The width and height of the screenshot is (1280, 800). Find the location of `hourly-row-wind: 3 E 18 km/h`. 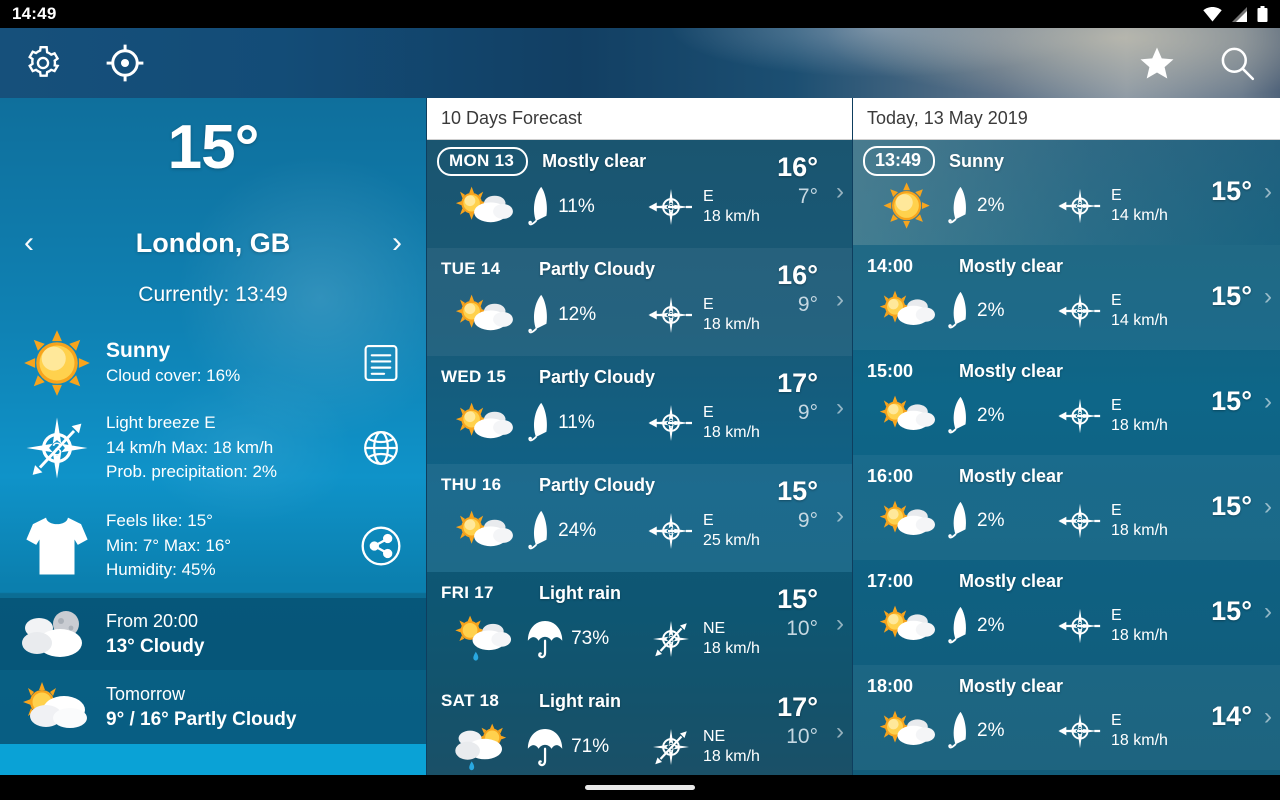

hourly-row-wind: 3 E 18 km/h is located at coordinates (1112, 521).